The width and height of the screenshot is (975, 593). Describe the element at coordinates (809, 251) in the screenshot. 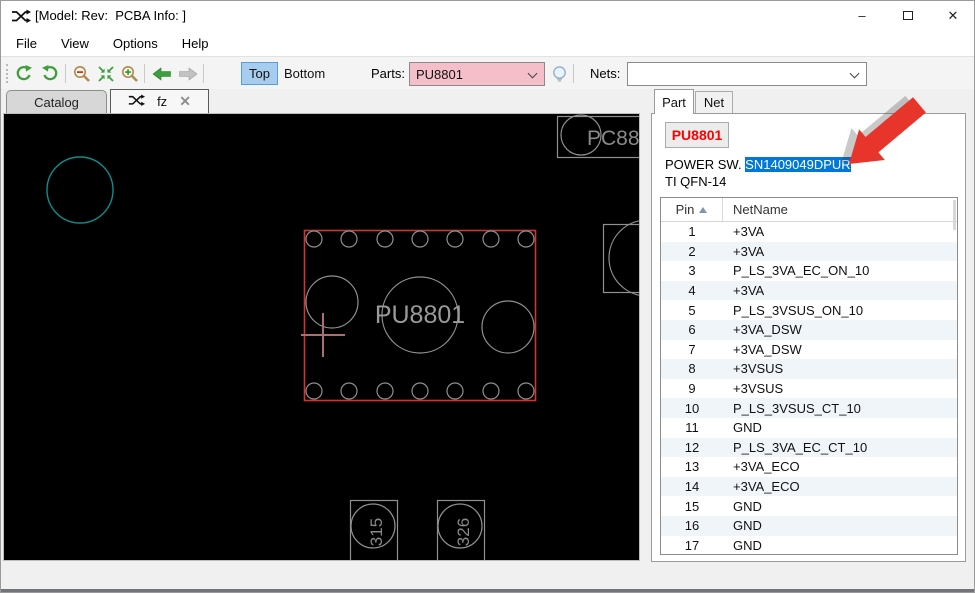

I see `table-row: 2 +3VA` at that location.